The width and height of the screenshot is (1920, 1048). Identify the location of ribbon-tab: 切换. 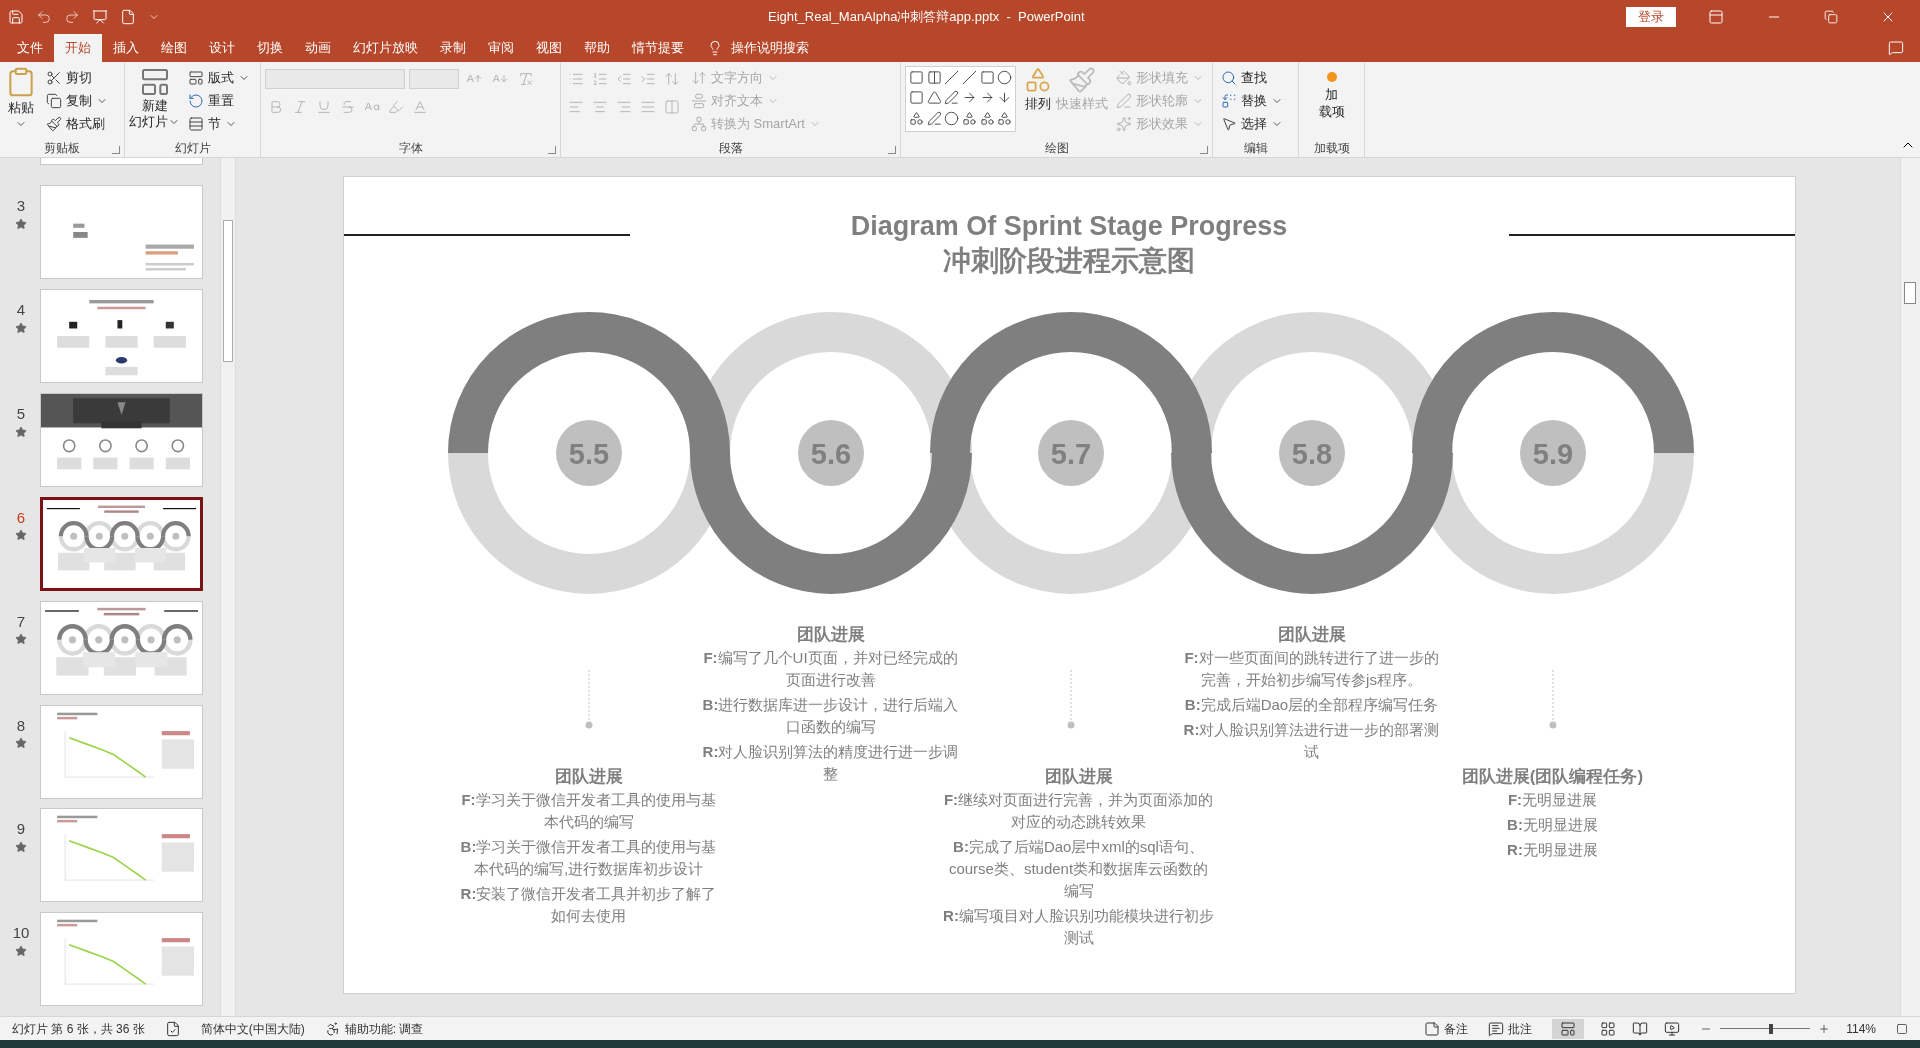
(270, 48).